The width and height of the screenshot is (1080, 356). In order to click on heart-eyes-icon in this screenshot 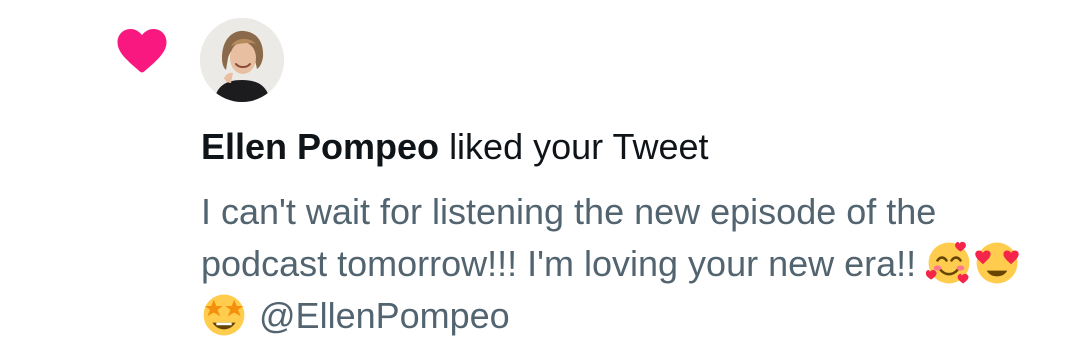, I will do `click(997, 263)`.